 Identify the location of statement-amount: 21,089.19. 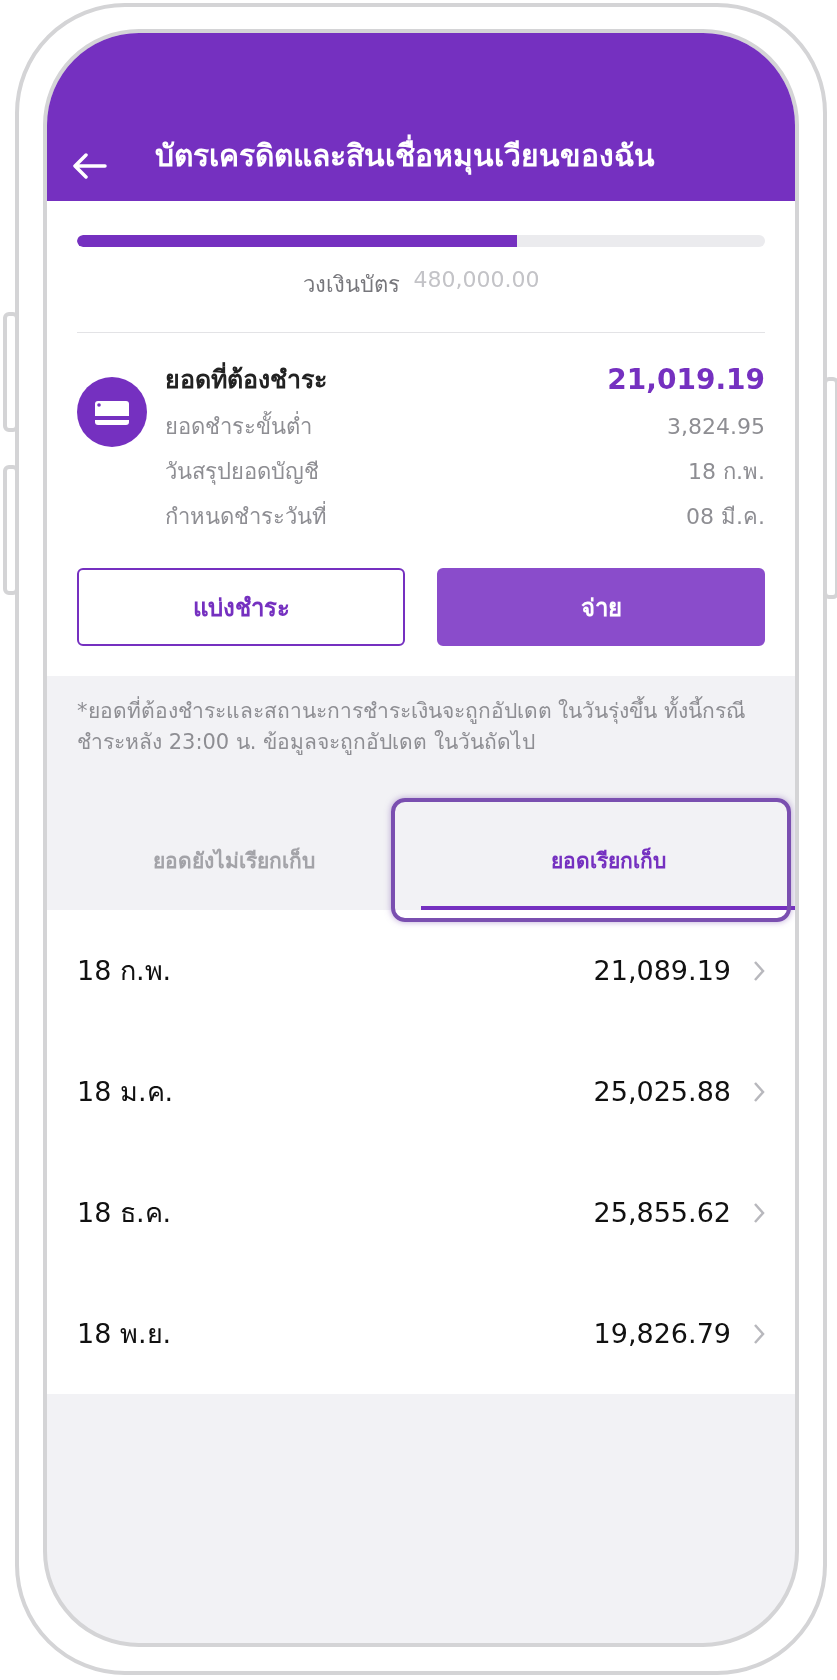
(662, 970).